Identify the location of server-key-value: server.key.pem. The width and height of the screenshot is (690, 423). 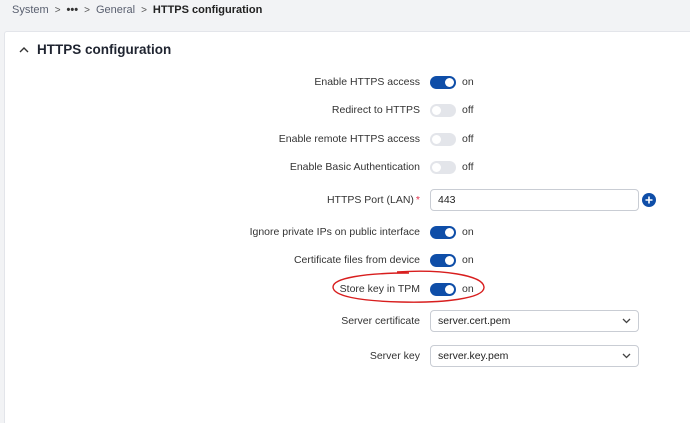
(473, 356).